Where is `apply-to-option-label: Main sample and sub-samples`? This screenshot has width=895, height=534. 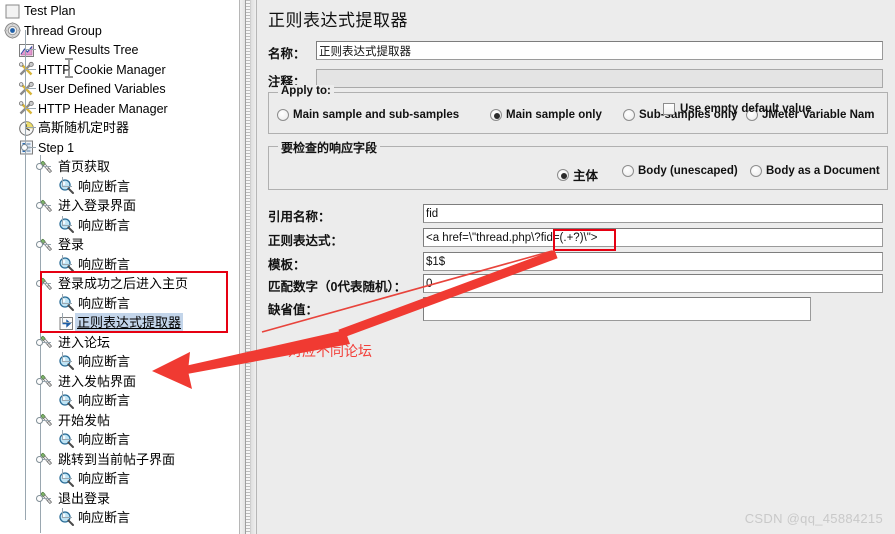
apply-to-option-label: Main sample and sub-samples is located at coordinates (376, 115).